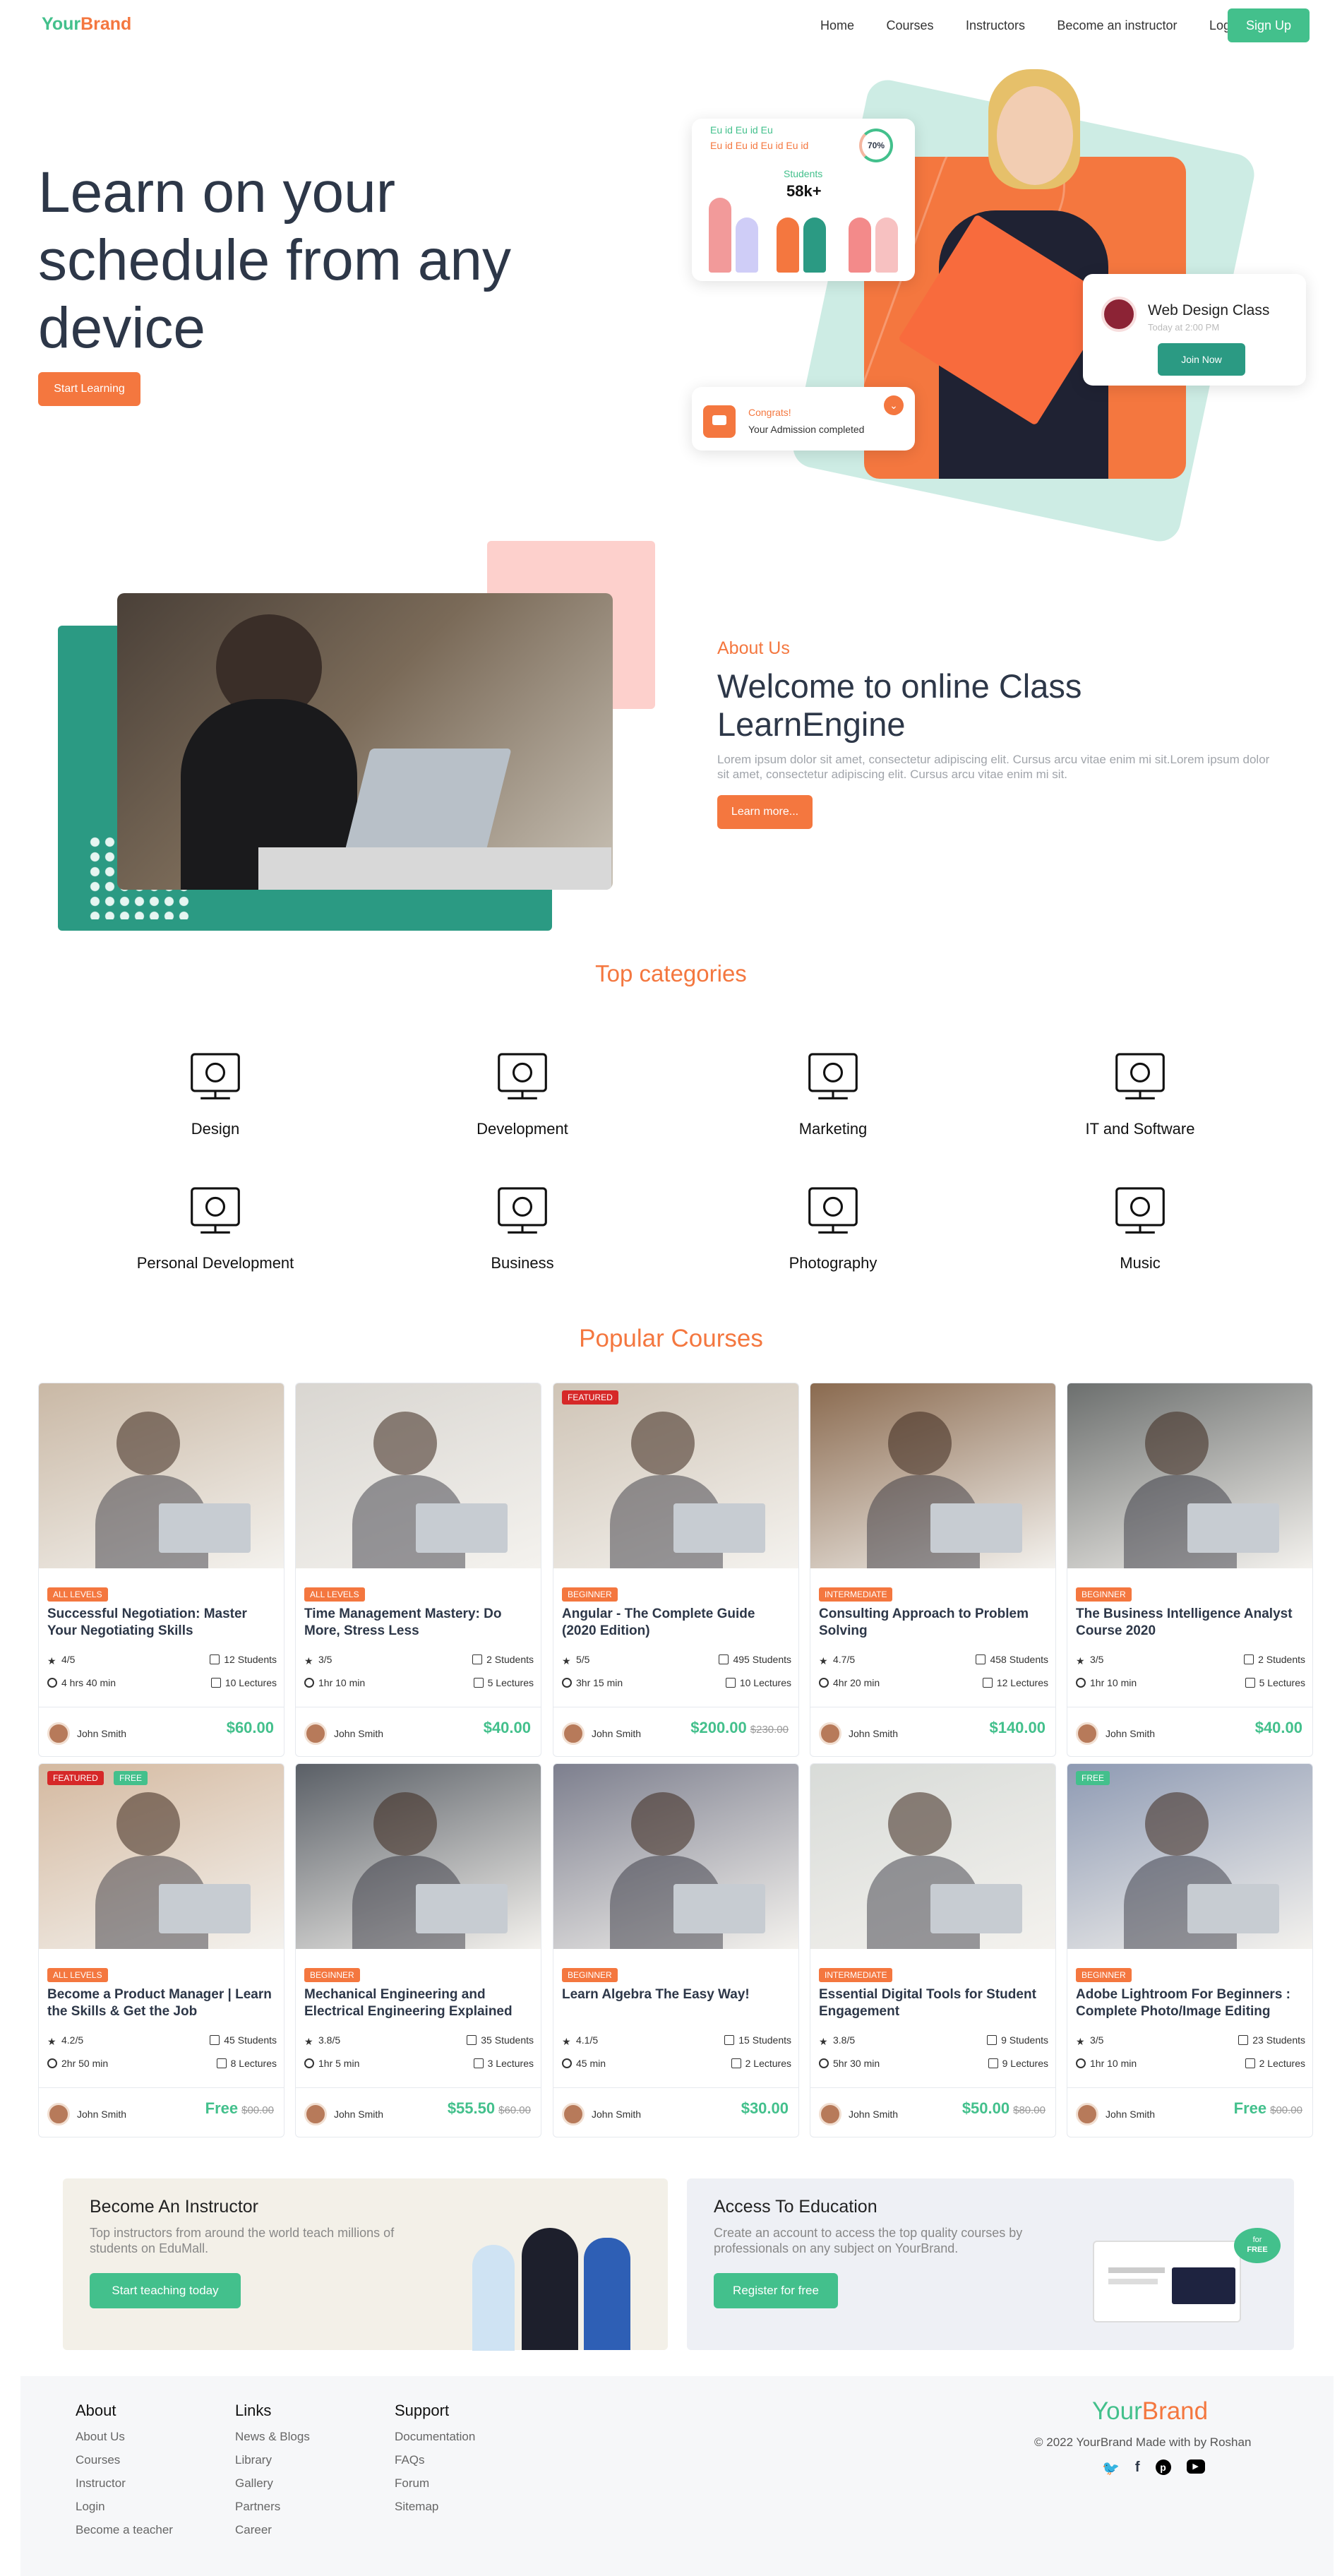 The height and width of the screenshot is (2576, 1342). I want to click on footer-link: Forum, so click(435, 2483).